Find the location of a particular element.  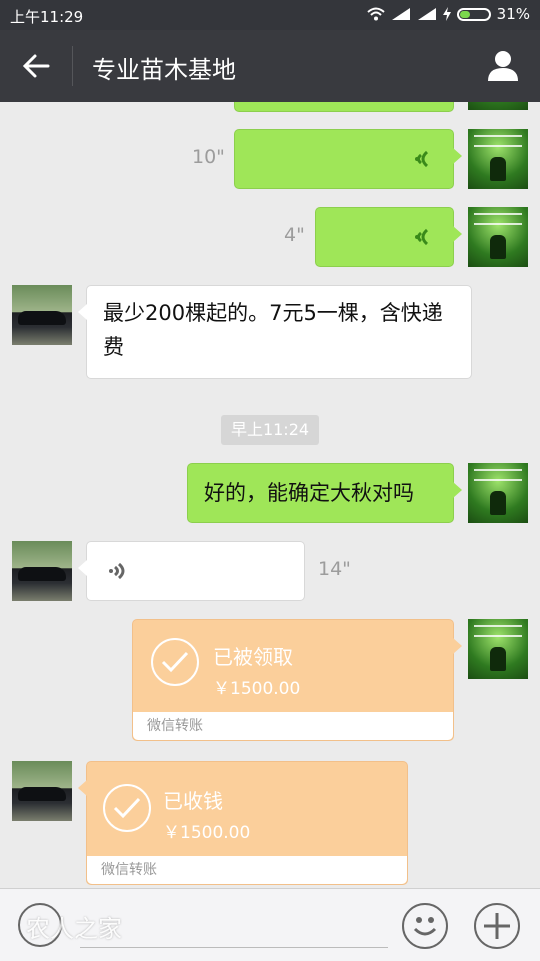

voice-duration: 10" is located at coordinates (208, 157).